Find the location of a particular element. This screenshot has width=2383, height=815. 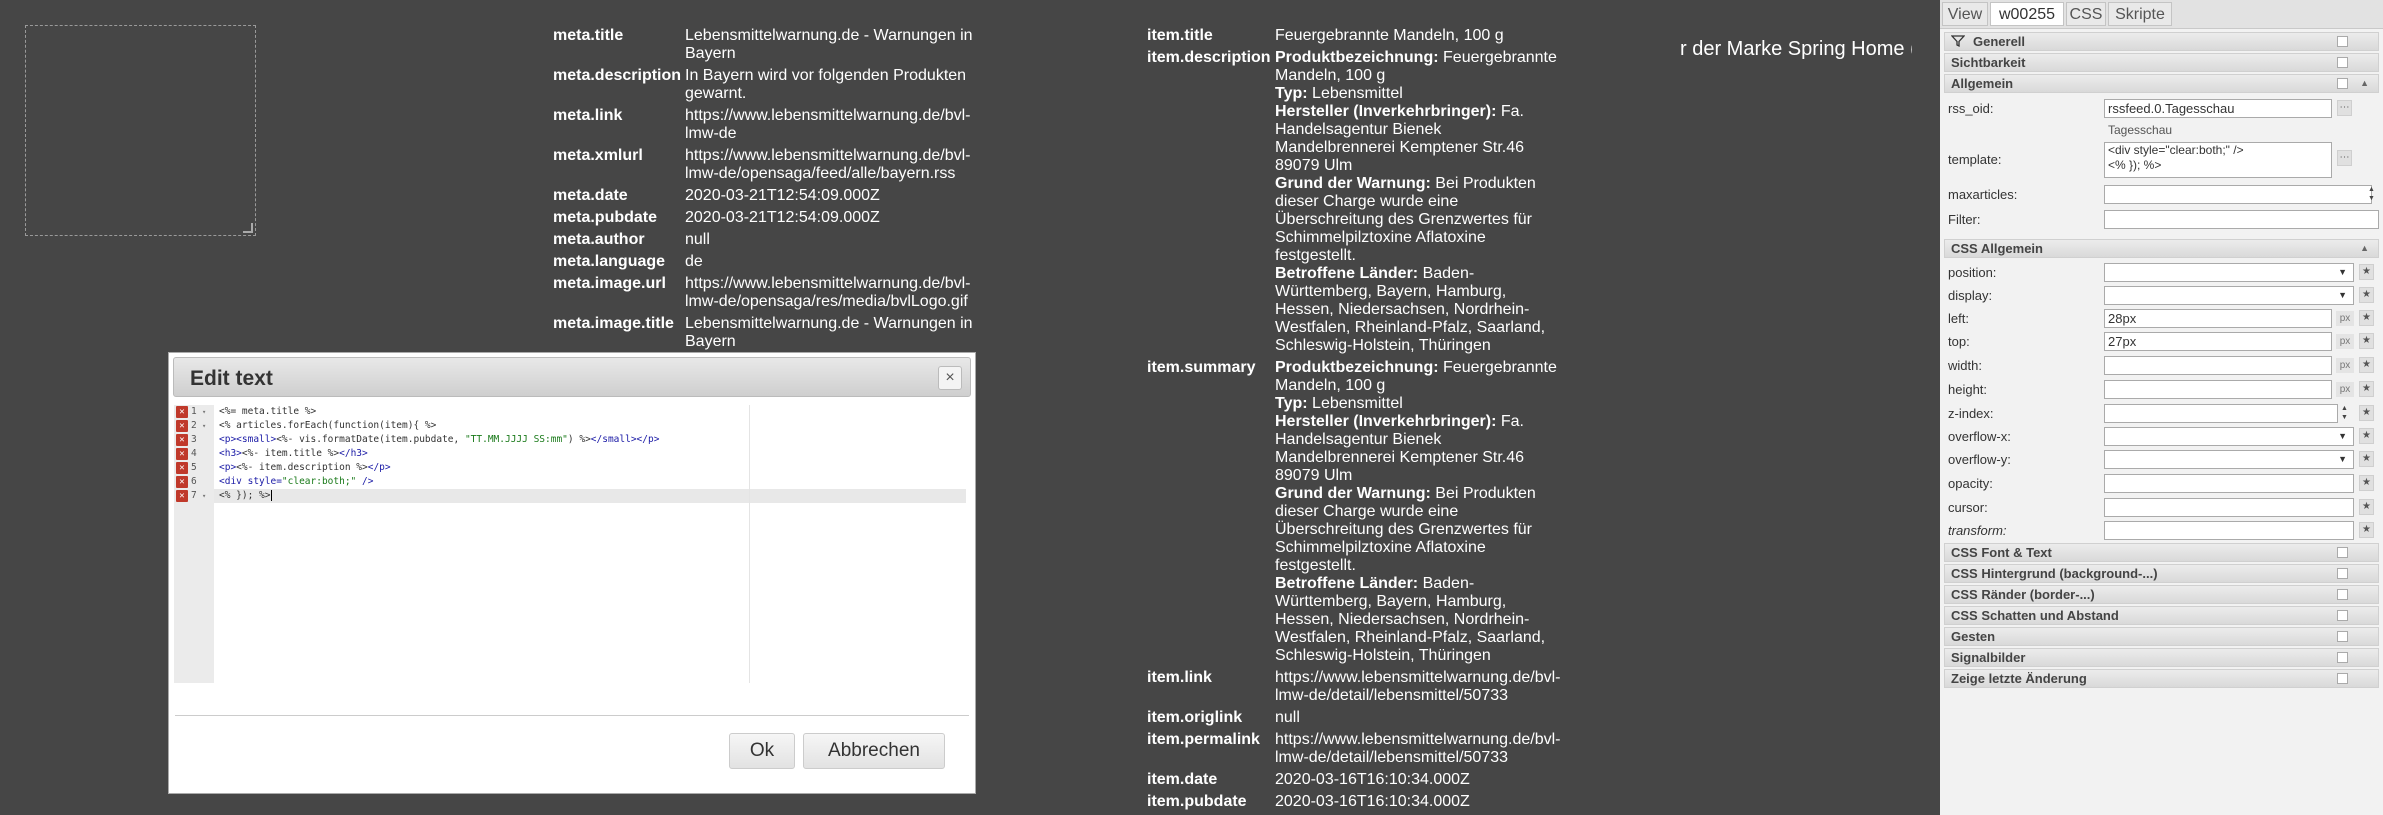

maxarticles-input is located at coordinates (2238, 194).